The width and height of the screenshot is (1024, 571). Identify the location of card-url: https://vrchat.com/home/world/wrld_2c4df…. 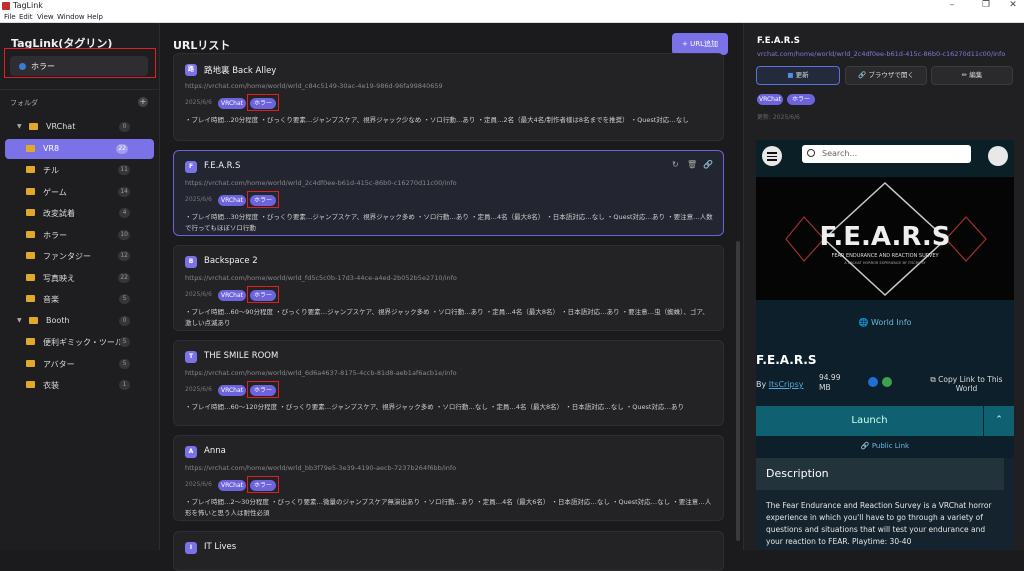
(321, 183).